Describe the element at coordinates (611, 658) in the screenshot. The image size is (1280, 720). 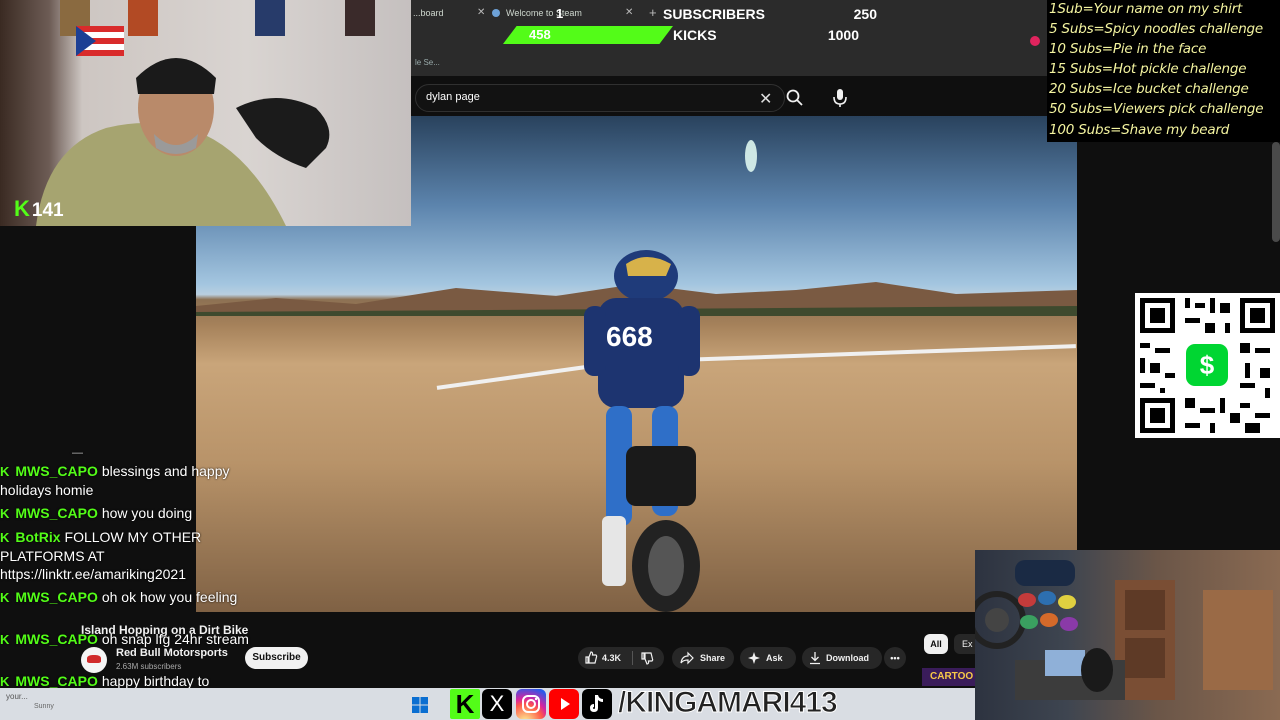
I see `like-count: 4.3K` at that location.